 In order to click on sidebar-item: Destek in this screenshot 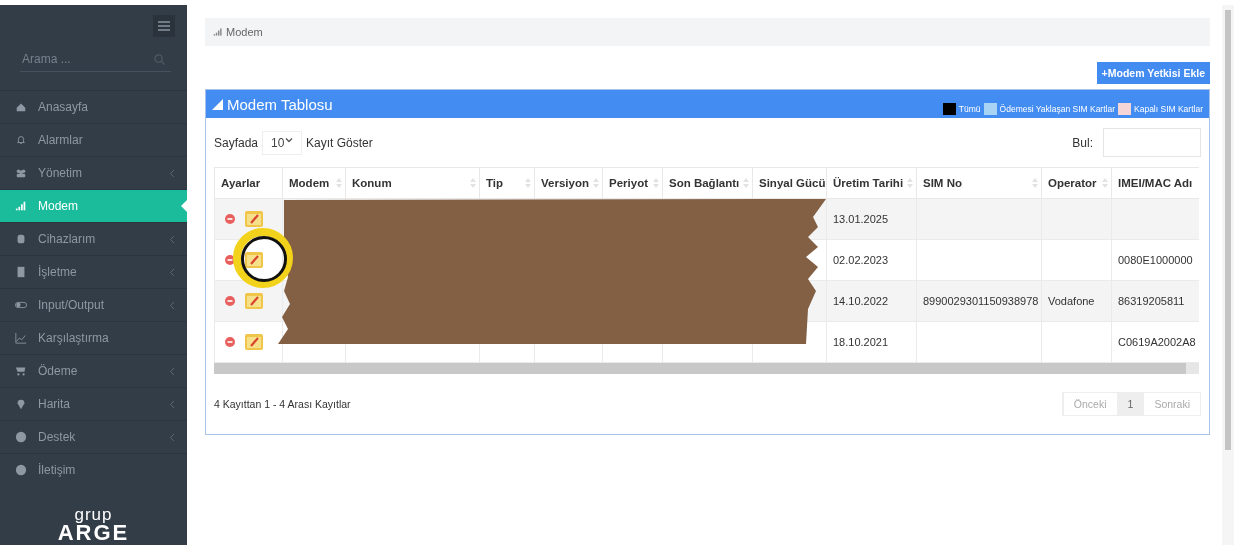, I will do `click(93, 436)`.